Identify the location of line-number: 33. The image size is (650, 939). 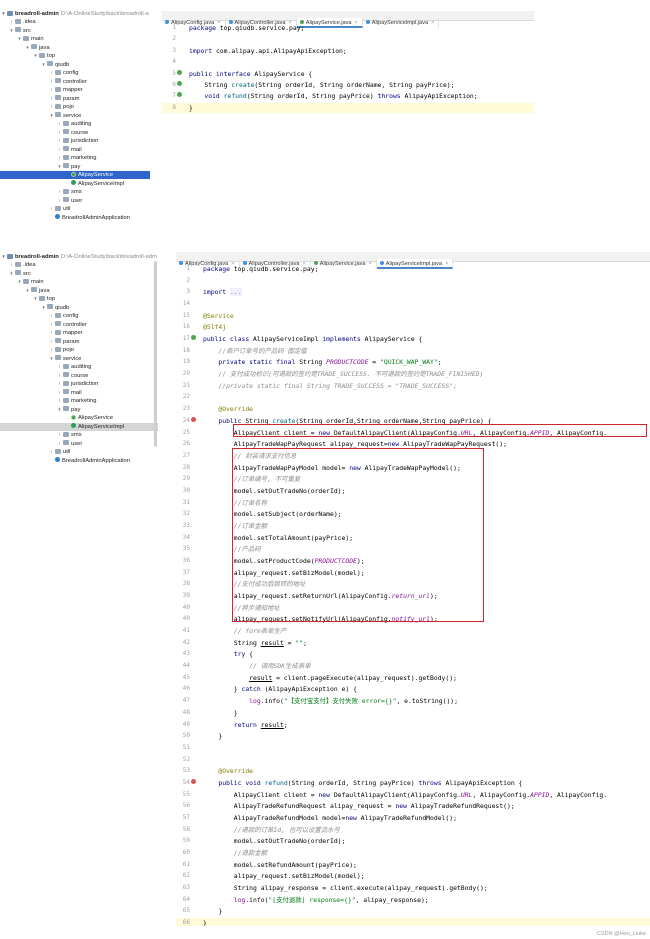
(183, 526).